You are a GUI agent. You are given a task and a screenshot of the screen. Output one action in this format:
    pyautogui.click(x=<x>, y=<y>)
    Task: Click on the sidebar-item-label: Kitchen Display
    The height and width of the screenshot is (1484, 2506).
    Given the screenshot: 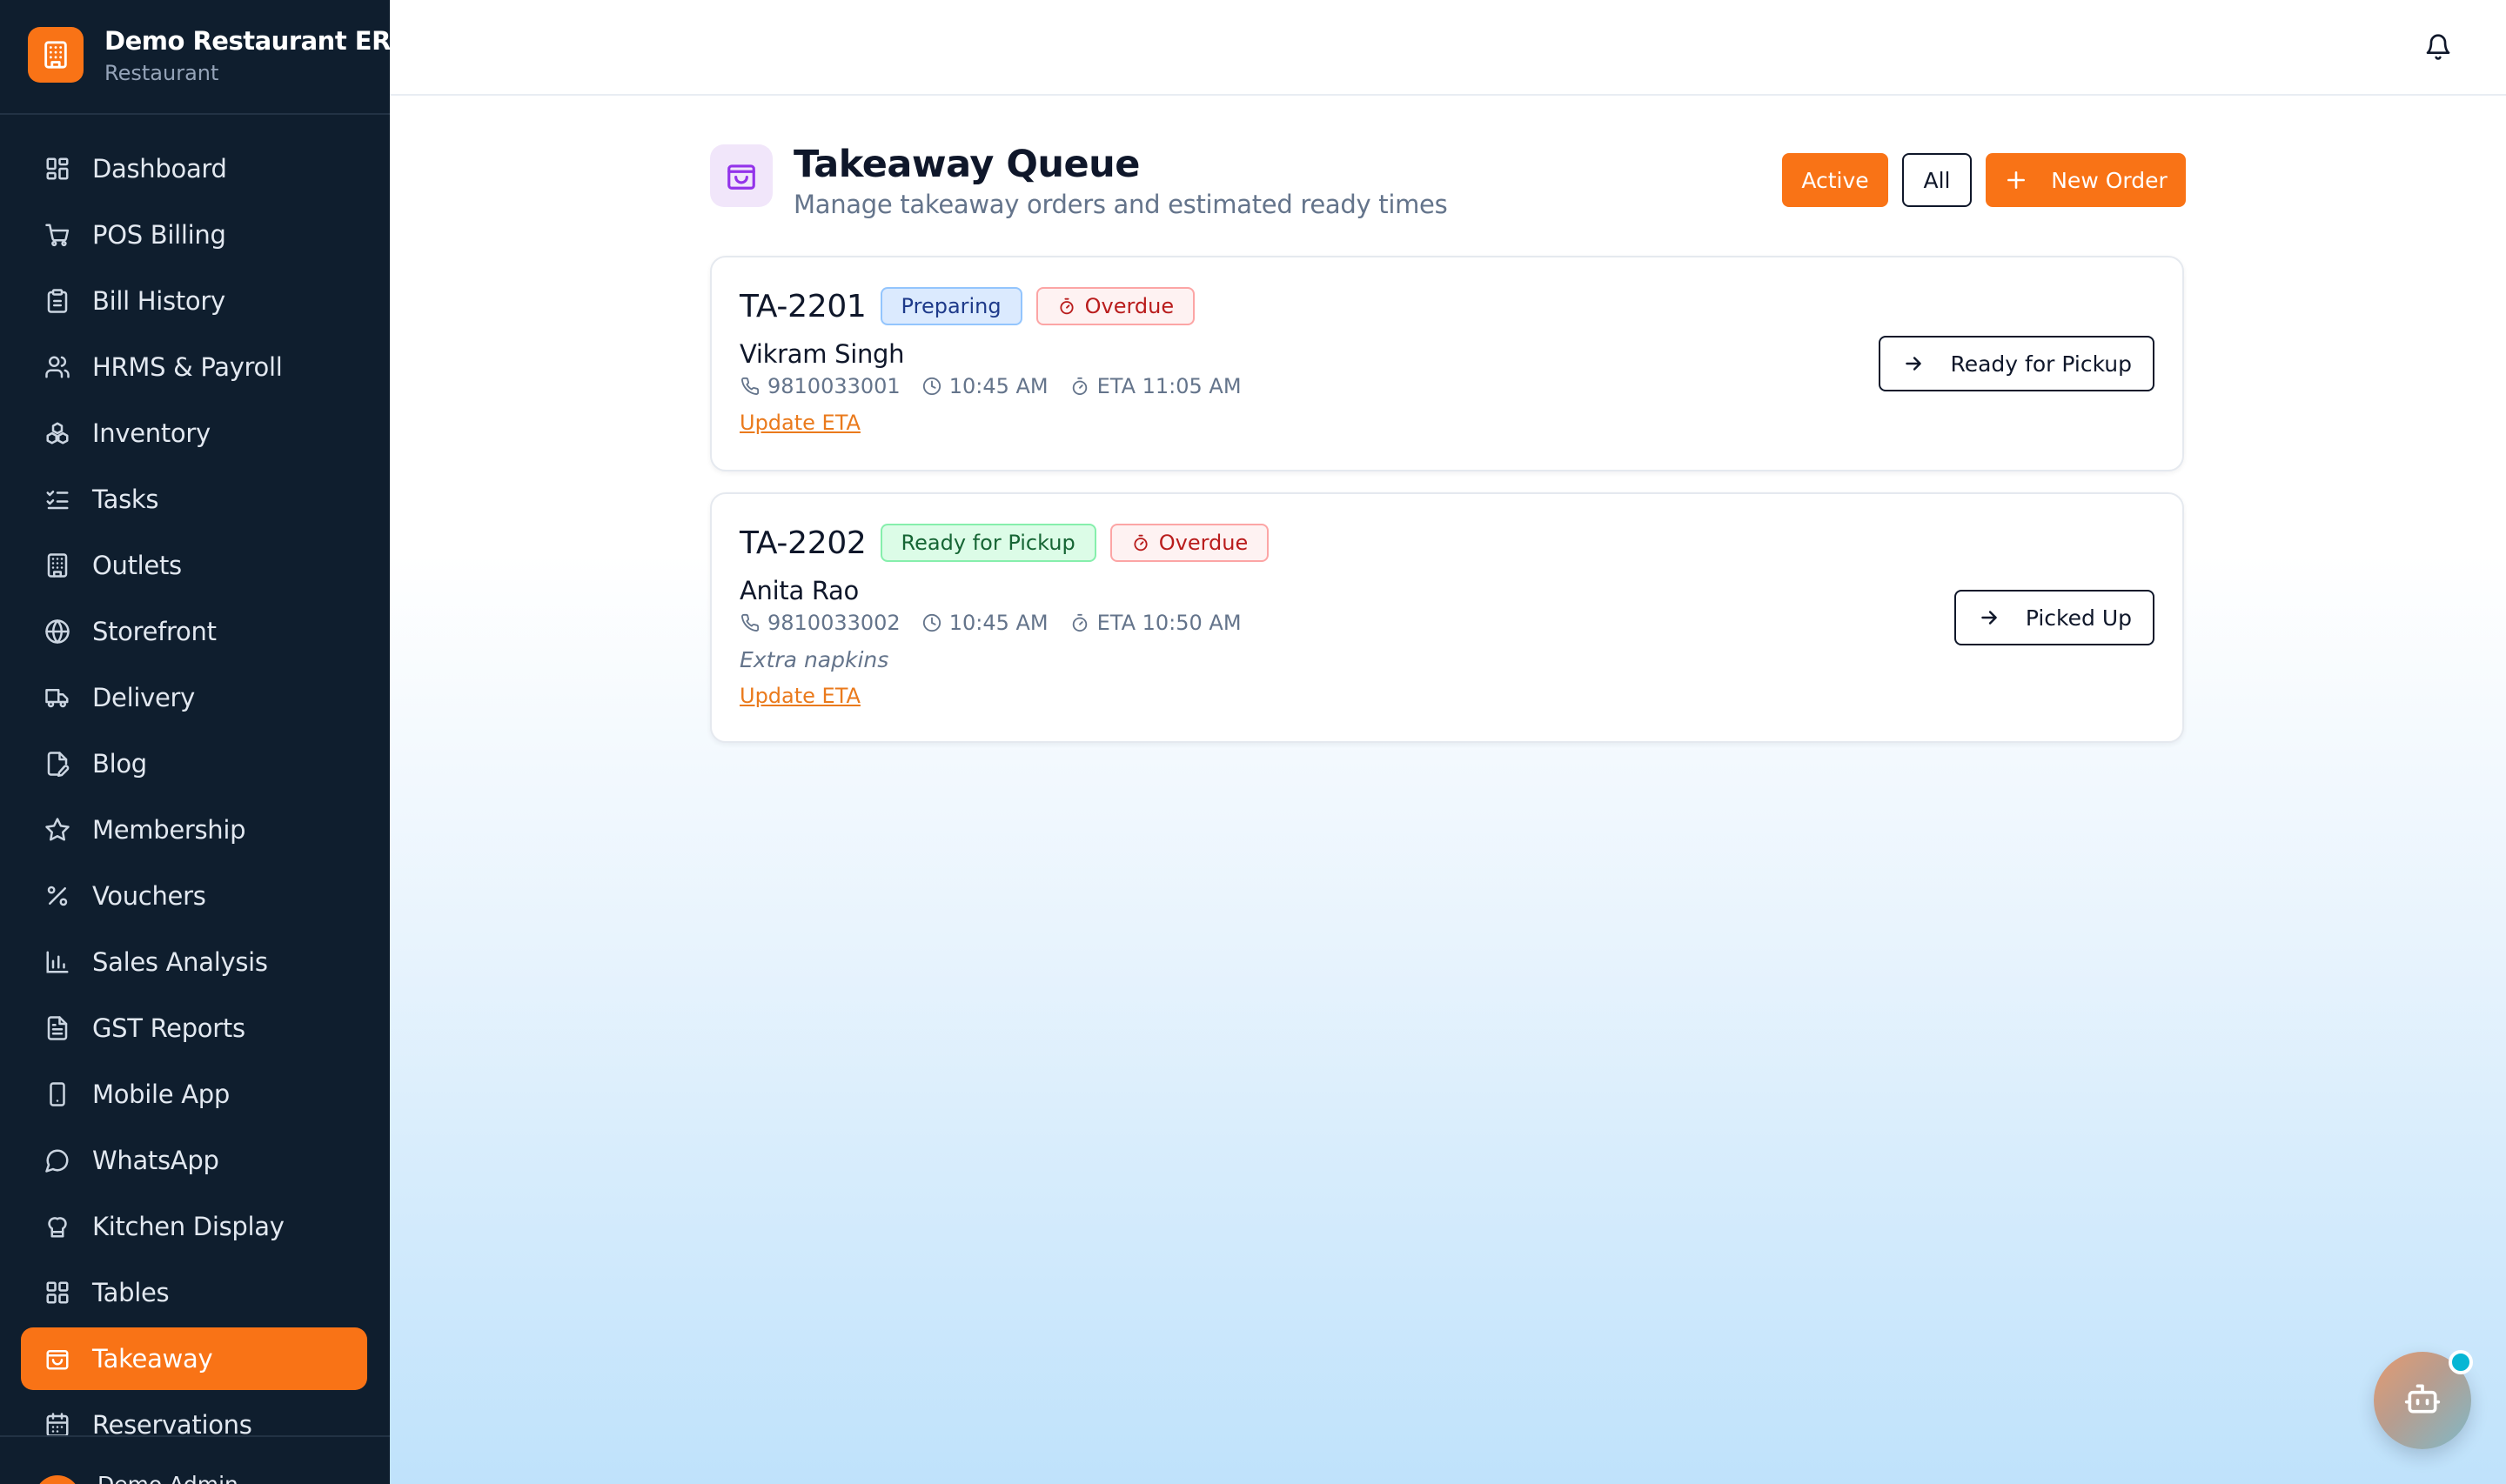 What is the action you would take?
    pyautogui.click(x=188, y=1226)
    